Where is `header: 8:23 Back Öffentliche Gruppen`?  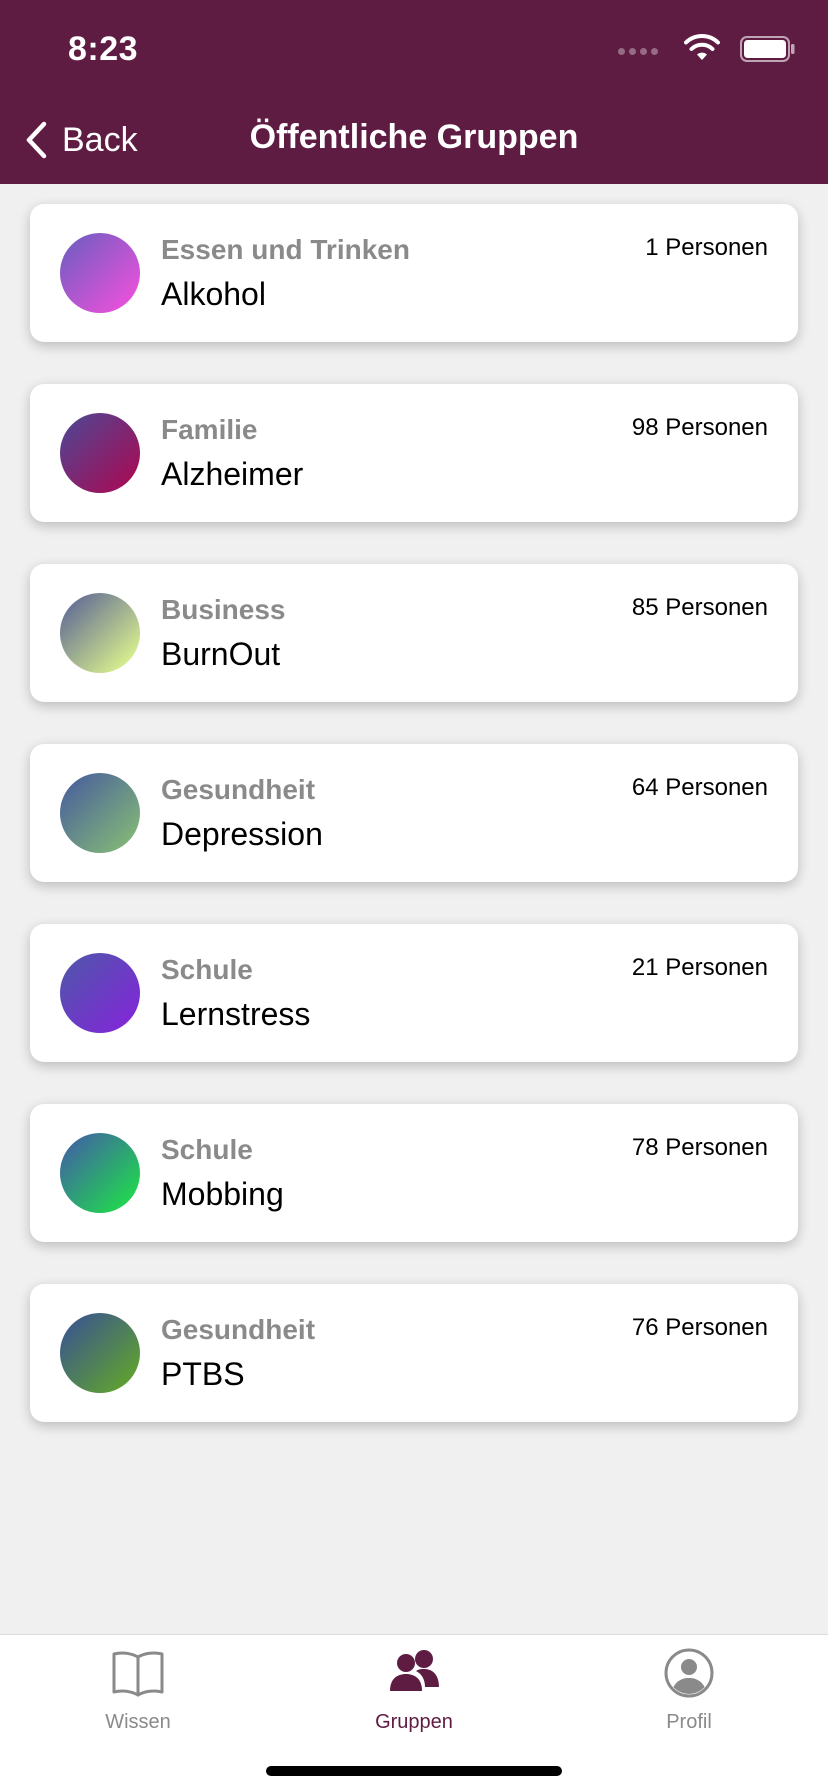
header: 8:23 Back Öffentliche Gruppen is located at coordinates (414, 92).